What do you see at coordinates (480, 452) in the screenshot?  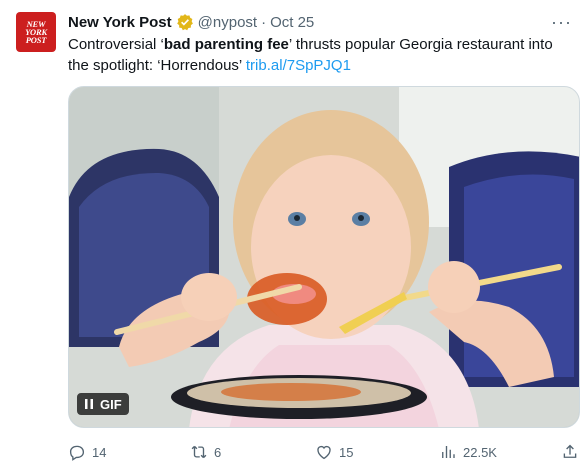 I see `views-count: 22.5K` at bounding box center [480, 452].